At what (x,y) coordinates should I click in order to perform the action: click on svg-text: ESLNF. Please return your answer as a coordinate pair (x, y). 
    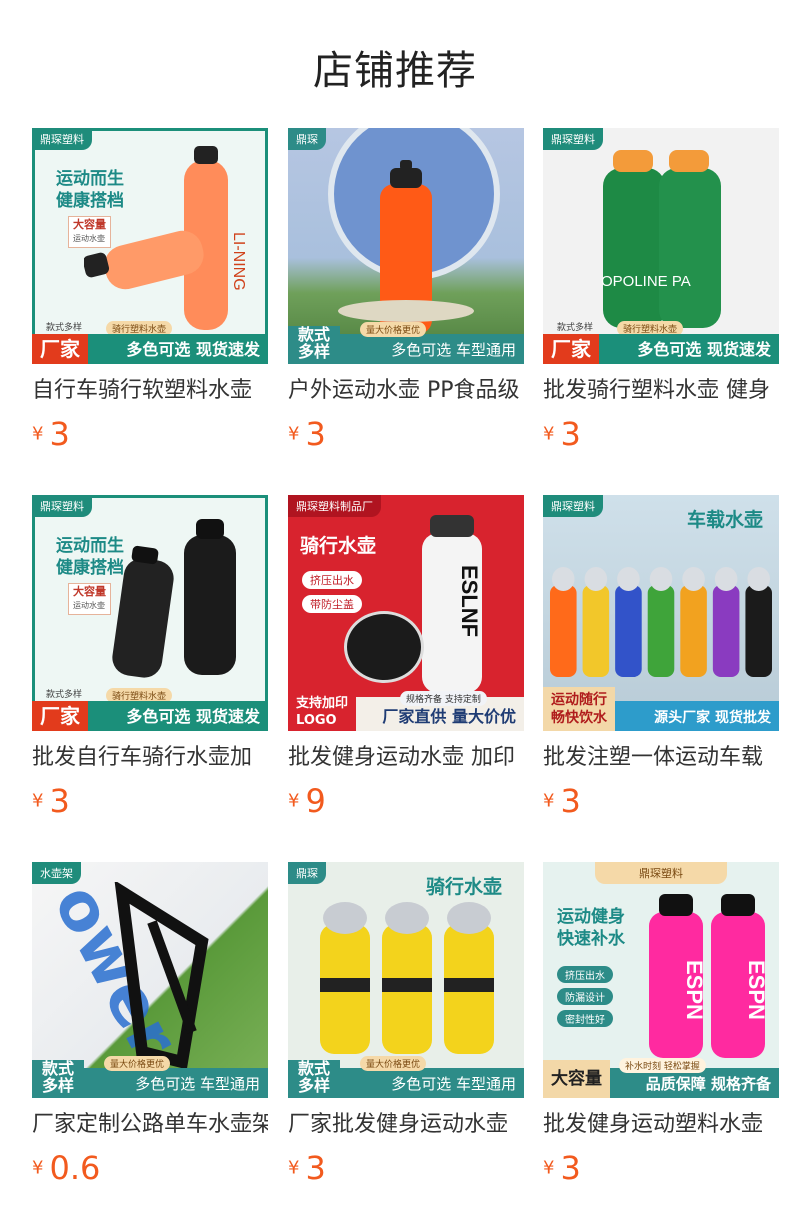
    Looking at the image, I should click on (469, 601).